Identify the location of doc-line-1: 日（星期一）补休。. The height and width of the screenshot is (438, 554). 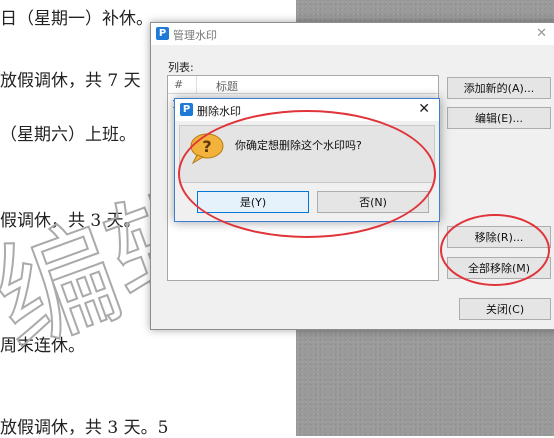
(76, 19).